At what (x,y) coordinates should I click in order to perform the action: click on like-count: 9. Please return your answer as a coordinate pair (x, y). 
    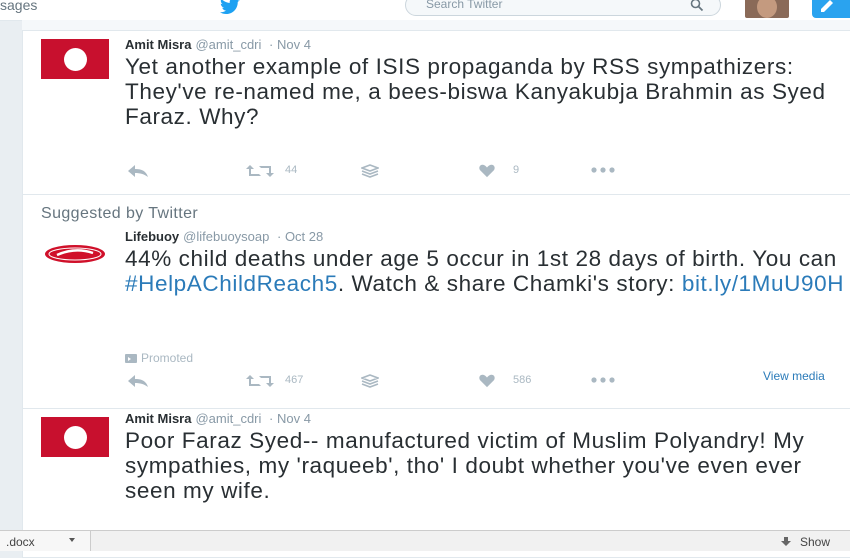
    Looking at the image, I should click on (516, 170).